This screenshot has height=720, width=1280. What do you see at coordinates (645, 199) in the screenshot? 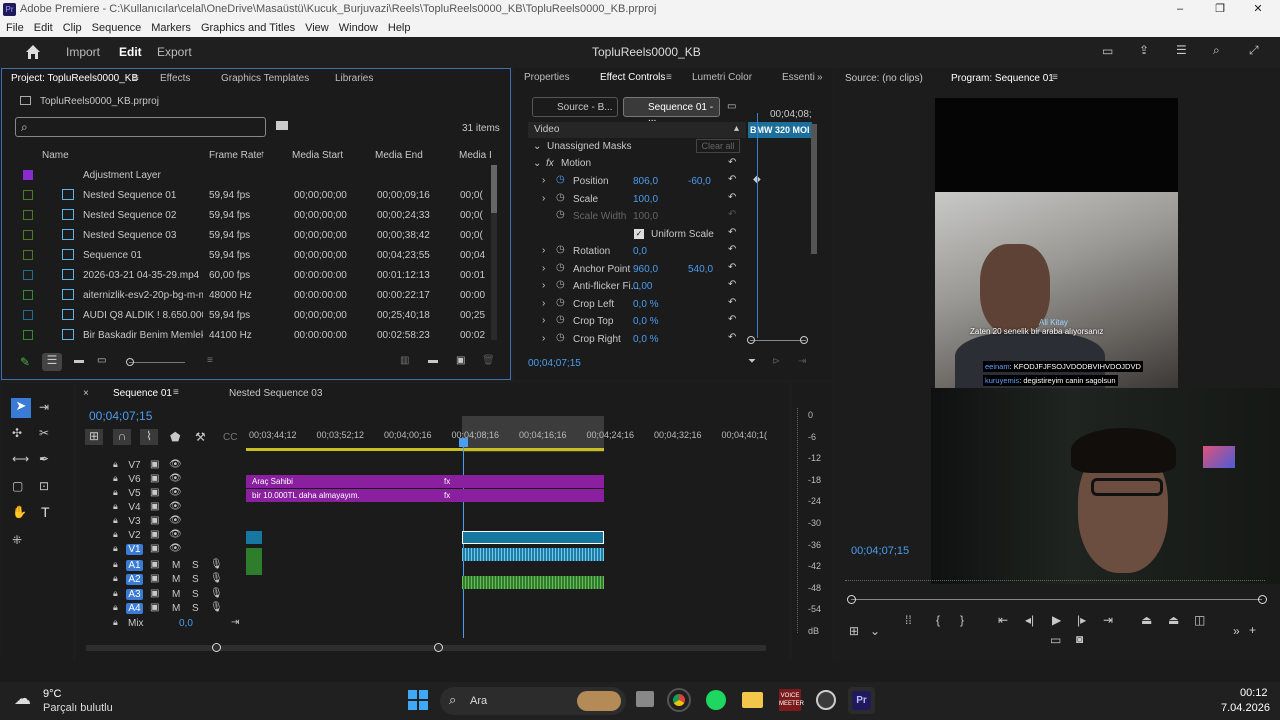
I see `property-value: 100,0` at bounding box center [645, 199].